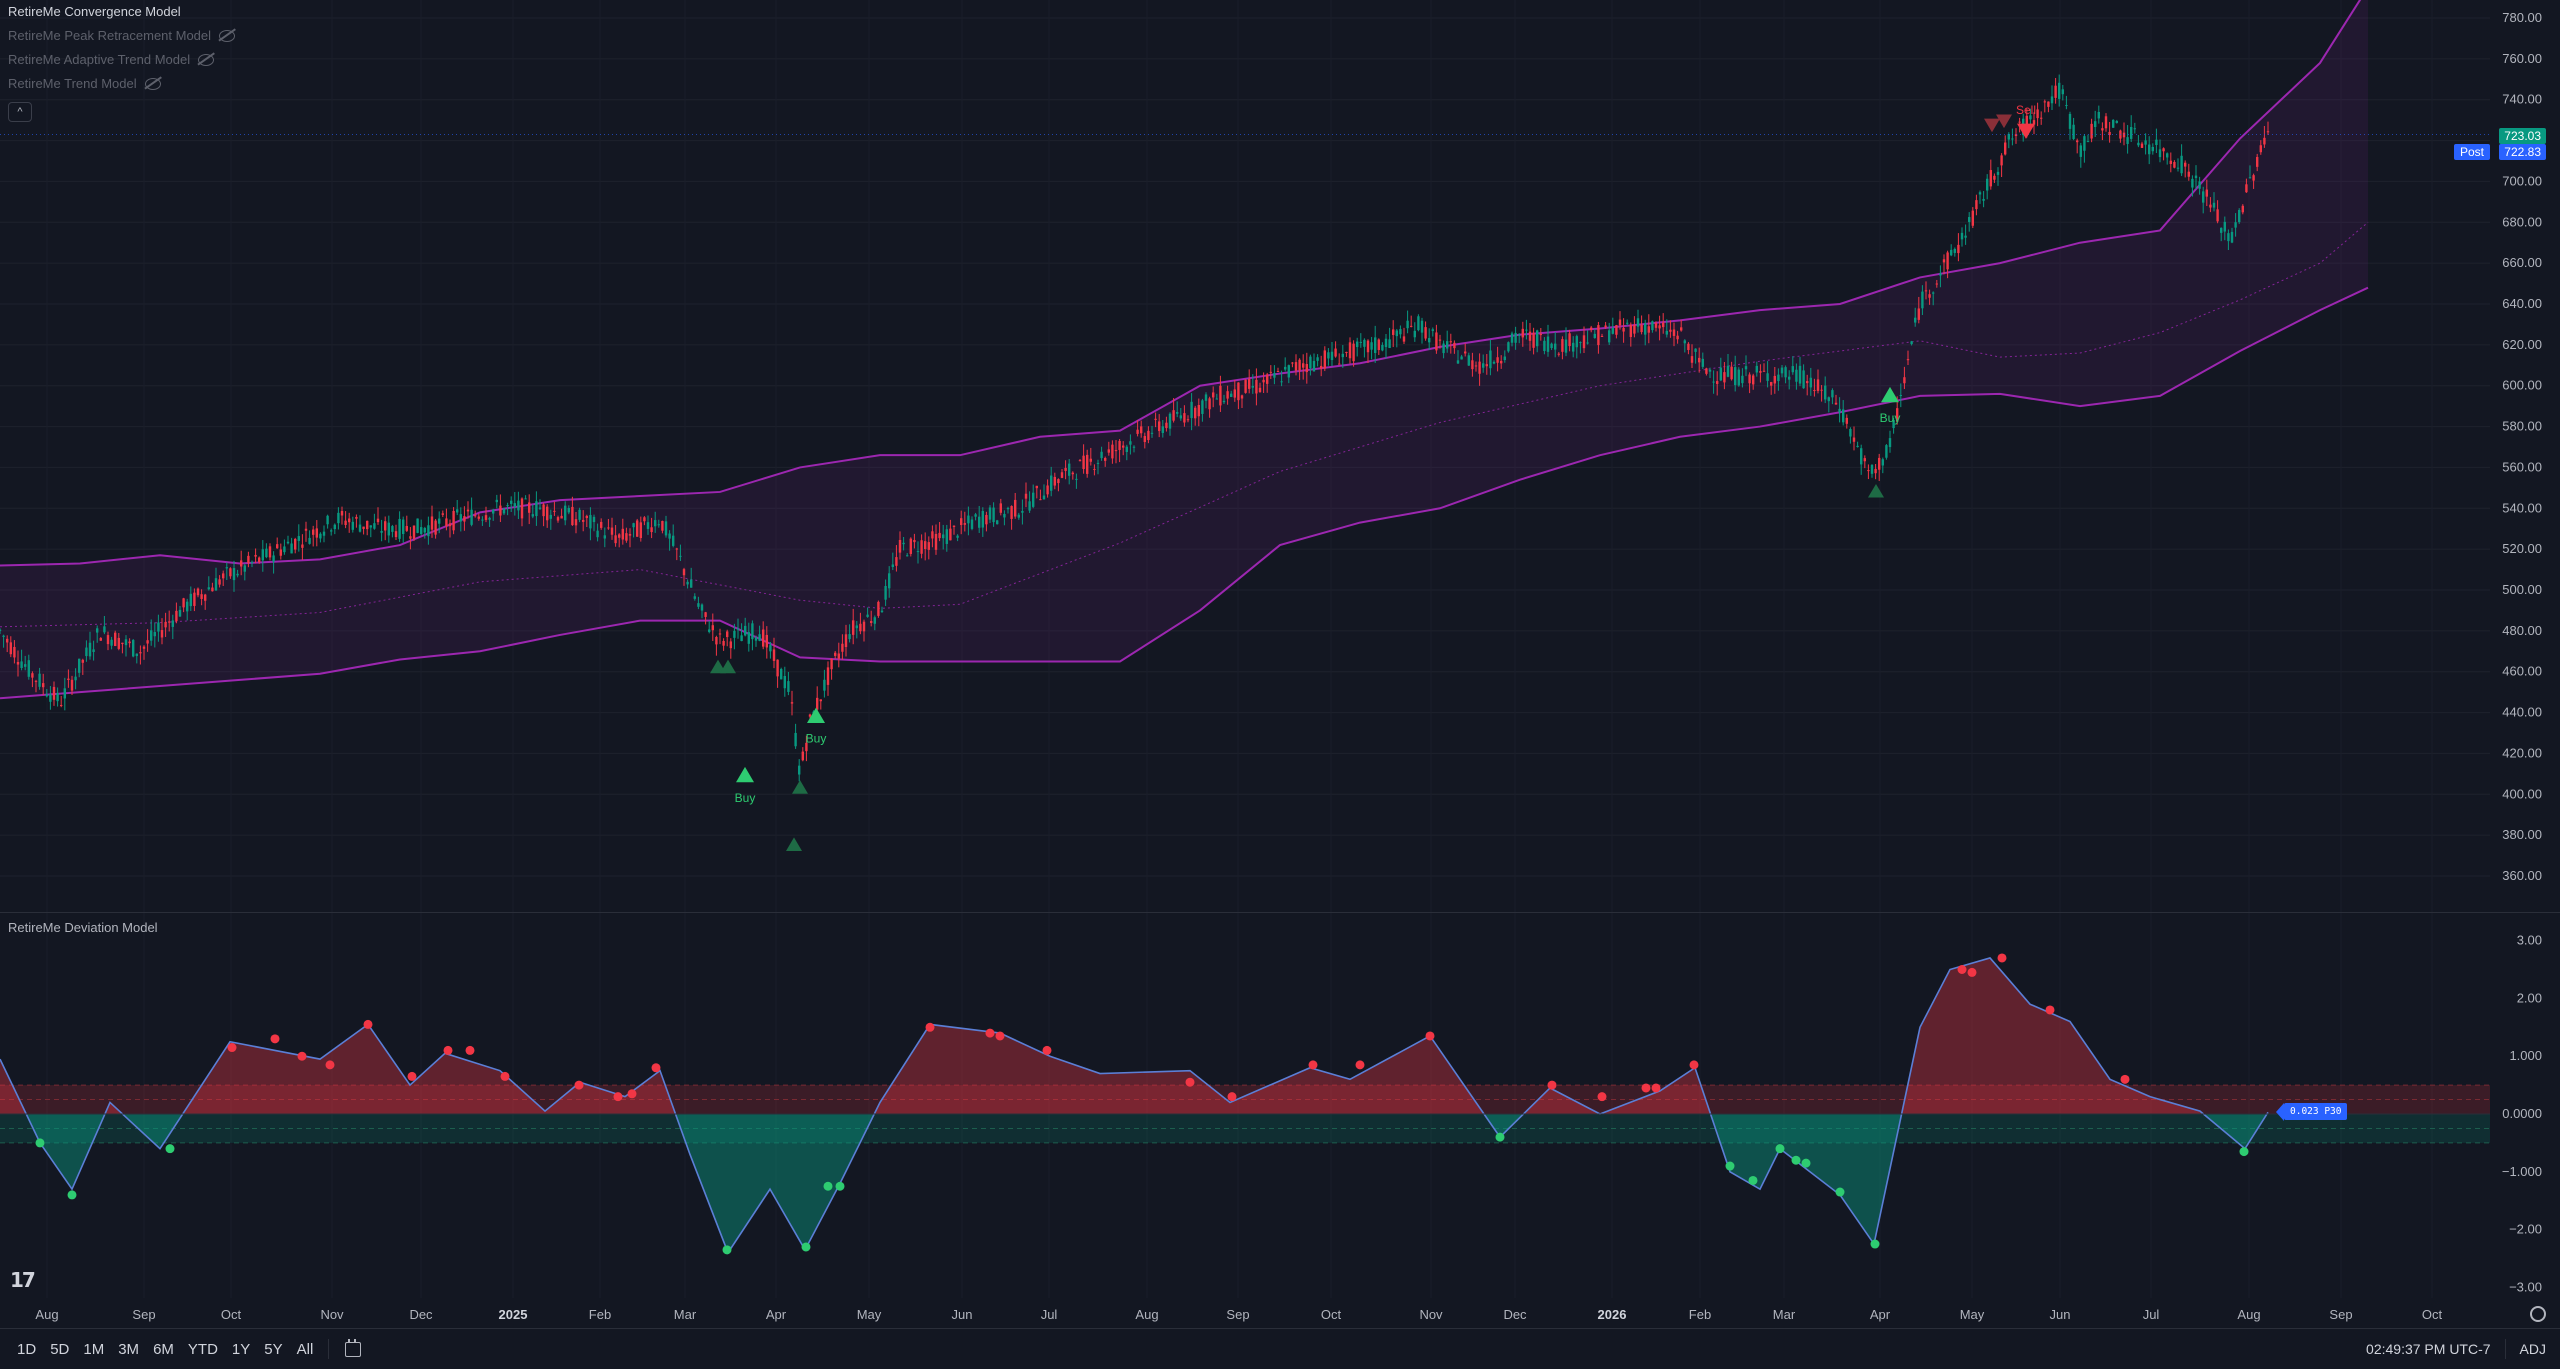 The height and width of the screenshot is (1369, 2560). What do you see at coordinates (2428, 1349) in the screenshot?
I see `clock: 02:49:37 PM UTC-7` at bounding box center [2428, 1349].